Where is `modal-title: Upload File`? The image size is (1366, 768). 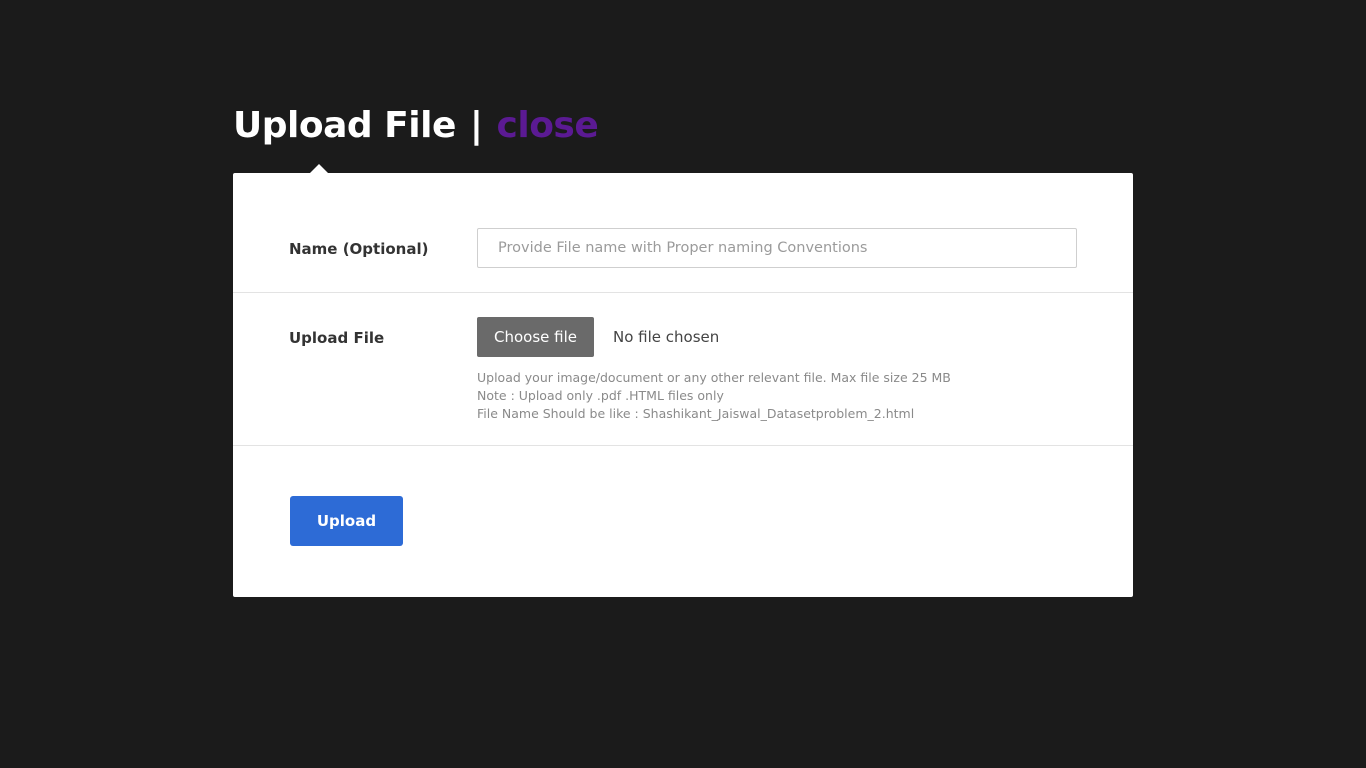
modal-title: Upload File is located at coordinates (344, 125).